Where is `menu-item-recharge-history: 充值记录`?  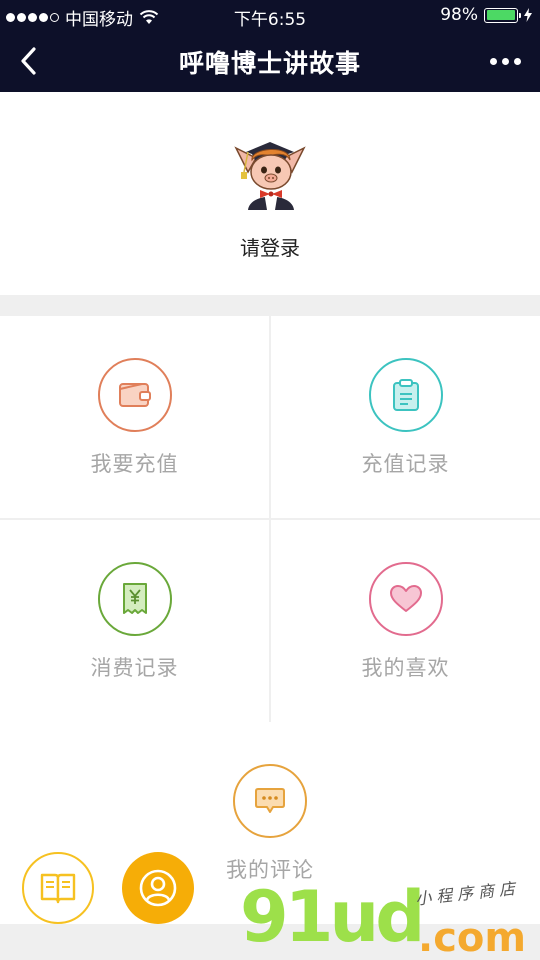
menu-item-recharge-history: 充值记录 is located at coordinates (405, 417).